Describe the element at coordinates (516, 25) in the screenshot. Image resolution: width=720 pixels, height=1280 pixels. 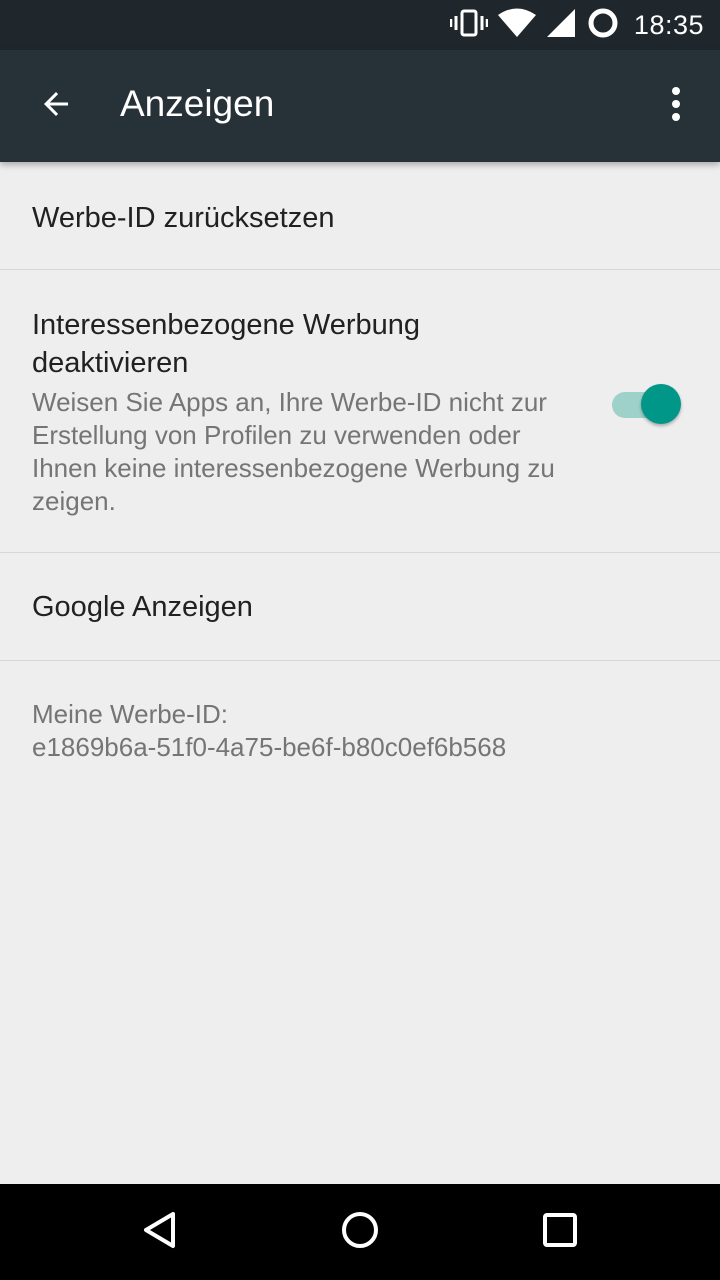
I see `wifi-icon` at that location.